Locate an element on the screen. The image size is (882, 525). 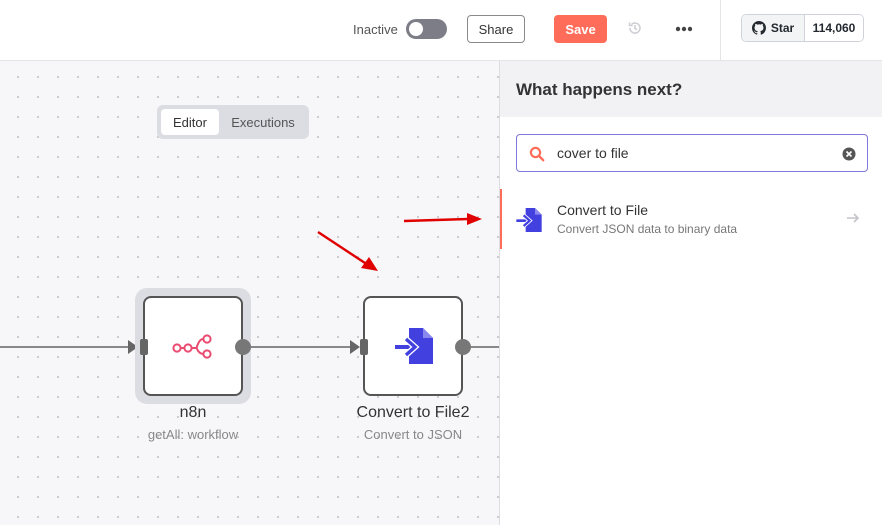
search-icon is located at coordinates (537, 154).